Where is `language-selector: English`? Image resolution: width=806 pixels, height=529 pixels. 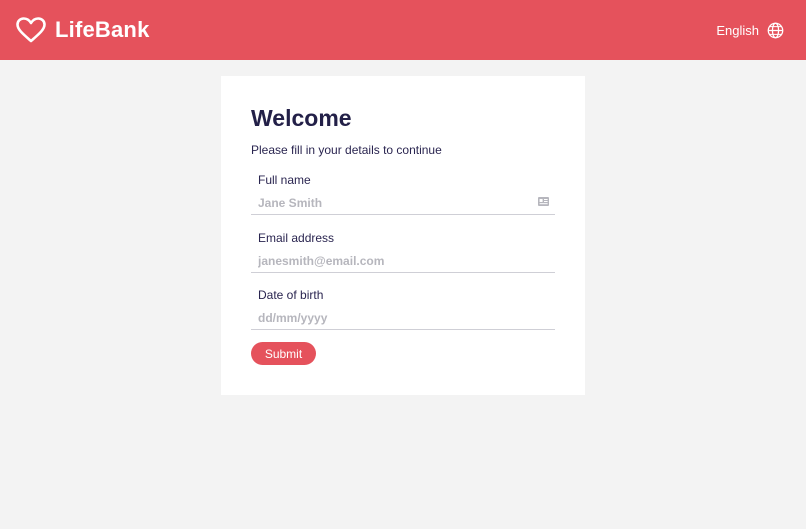 language-selector: English is located at coordinates (750, 30).